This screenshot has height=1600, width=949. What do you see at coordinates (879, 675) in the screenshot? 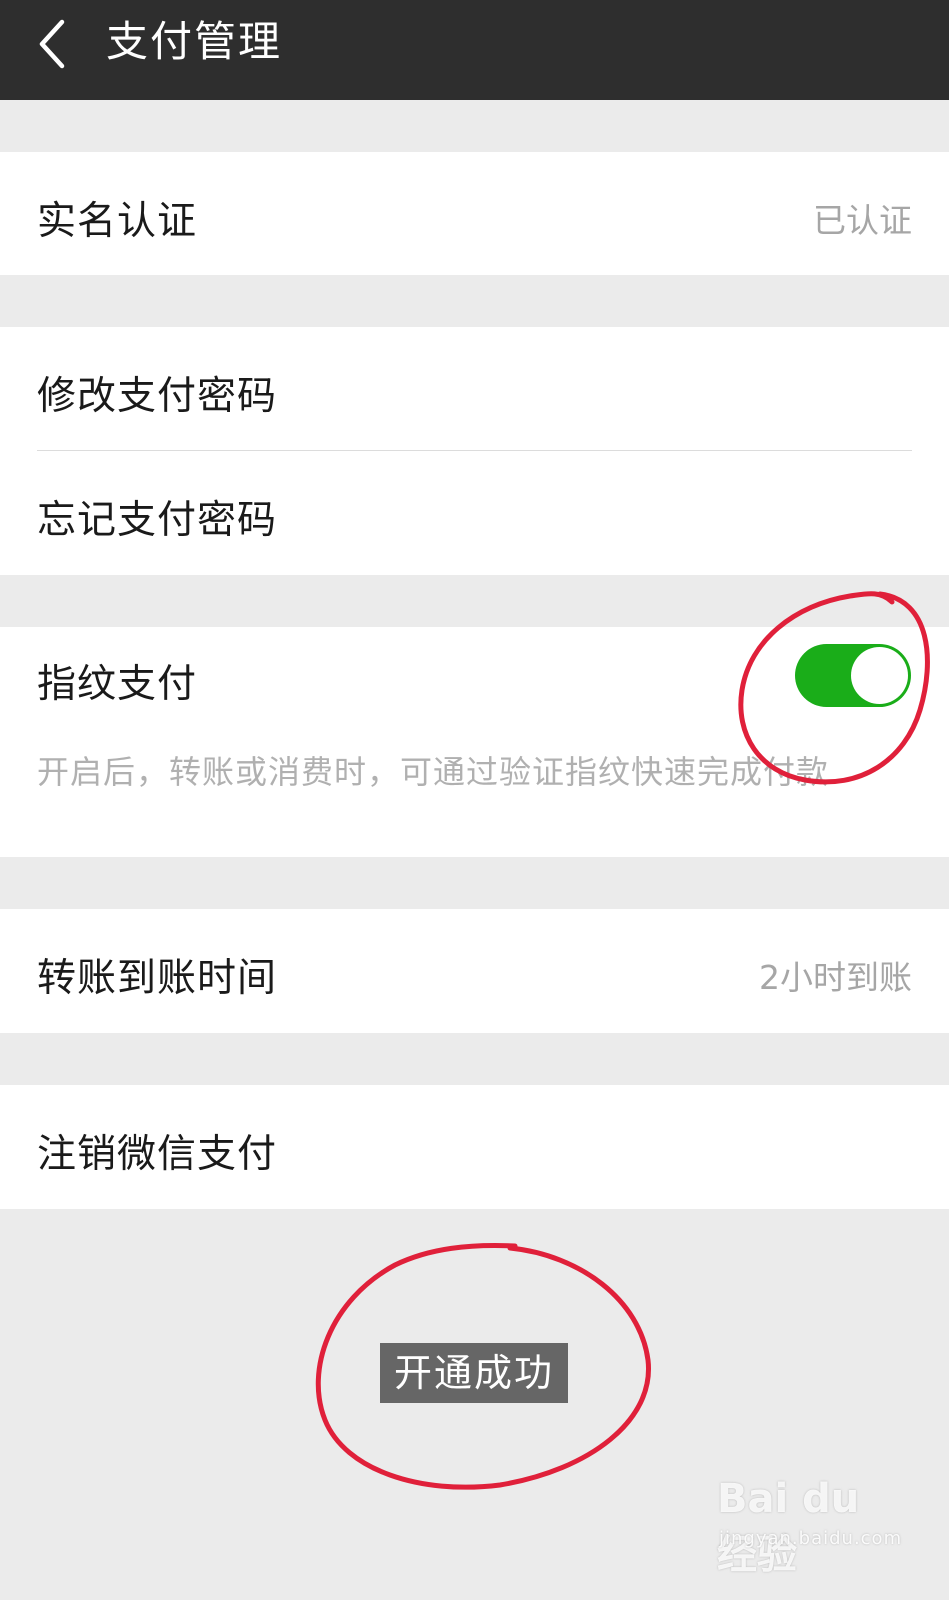
I see `toggle-knob` at bounding box center [879, 675].